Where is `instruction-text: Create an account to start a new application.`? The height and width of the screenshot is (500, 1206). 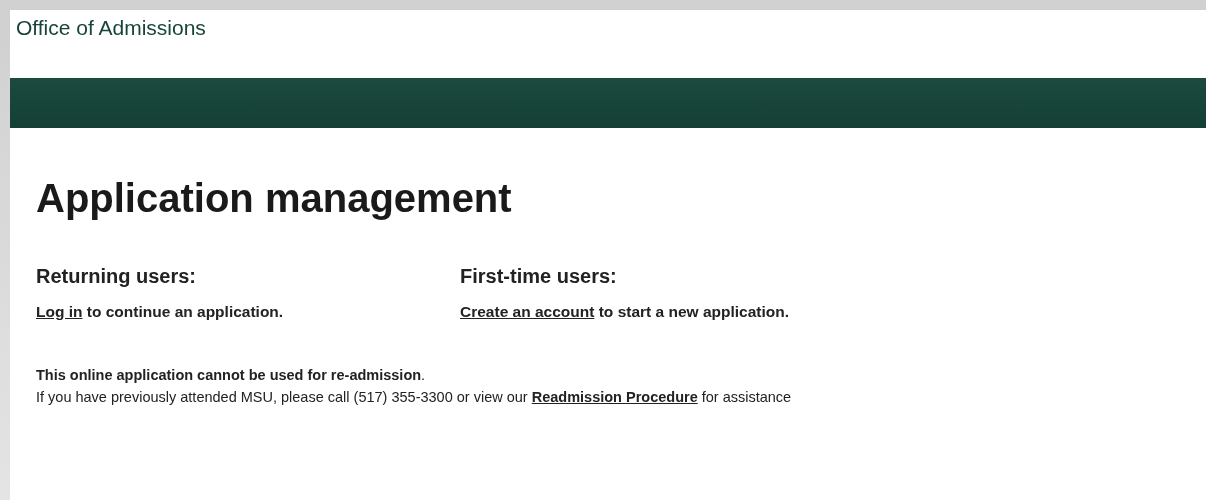 instruction-text: Create an account to start a new application. is located at coordinates (625, 312).